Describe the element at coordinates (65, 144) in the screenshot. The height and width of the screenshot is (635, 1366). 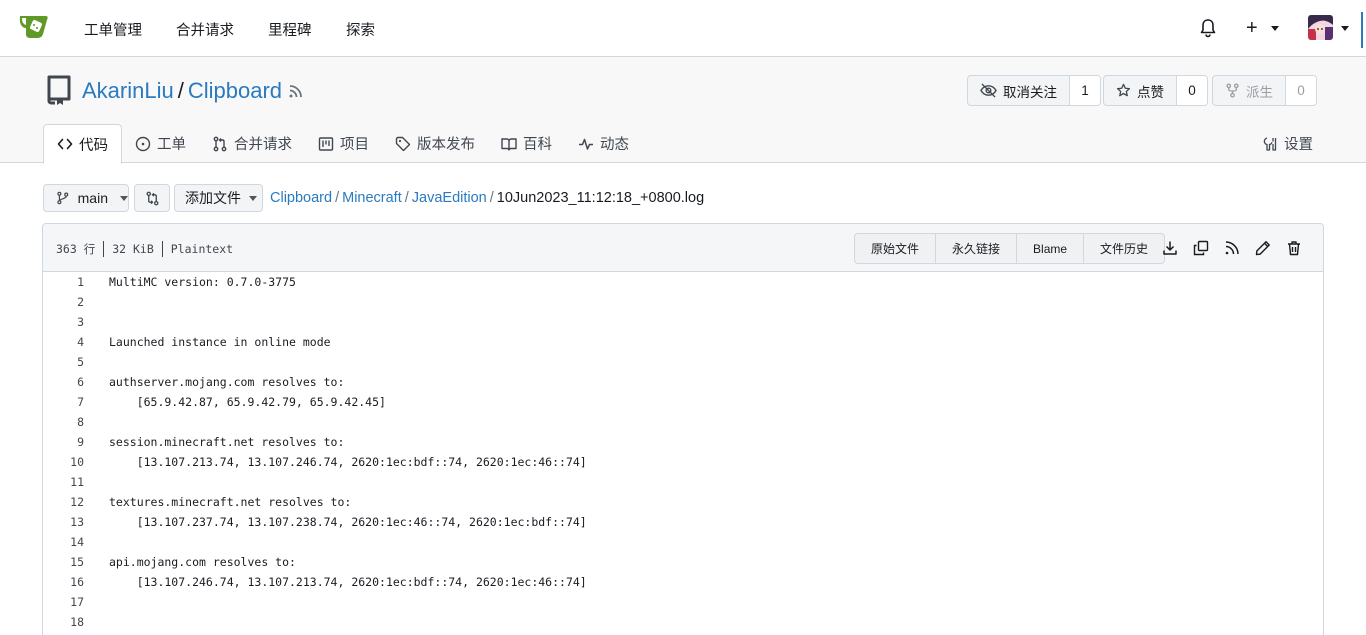
I see `code-icon` at that location.